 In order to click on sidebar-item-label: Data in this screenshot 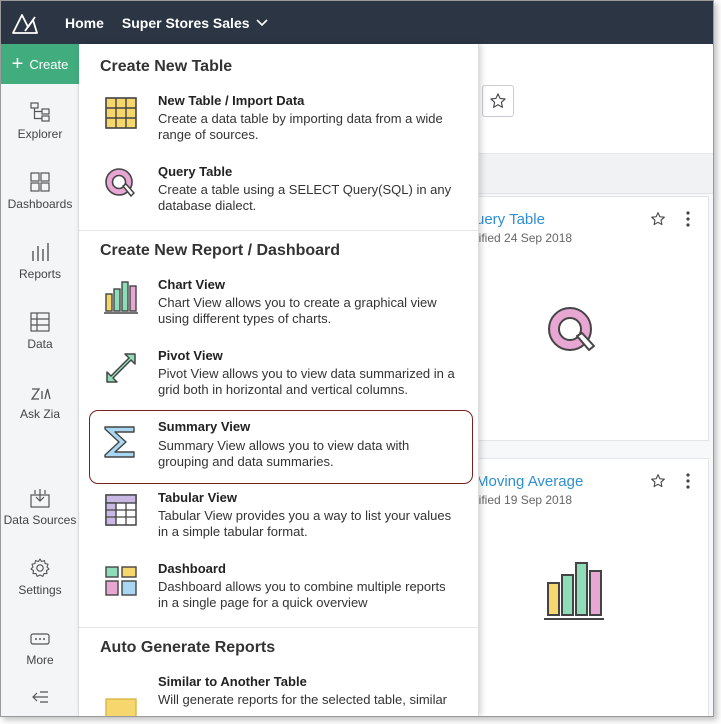, I will do `click(40, 344)`.